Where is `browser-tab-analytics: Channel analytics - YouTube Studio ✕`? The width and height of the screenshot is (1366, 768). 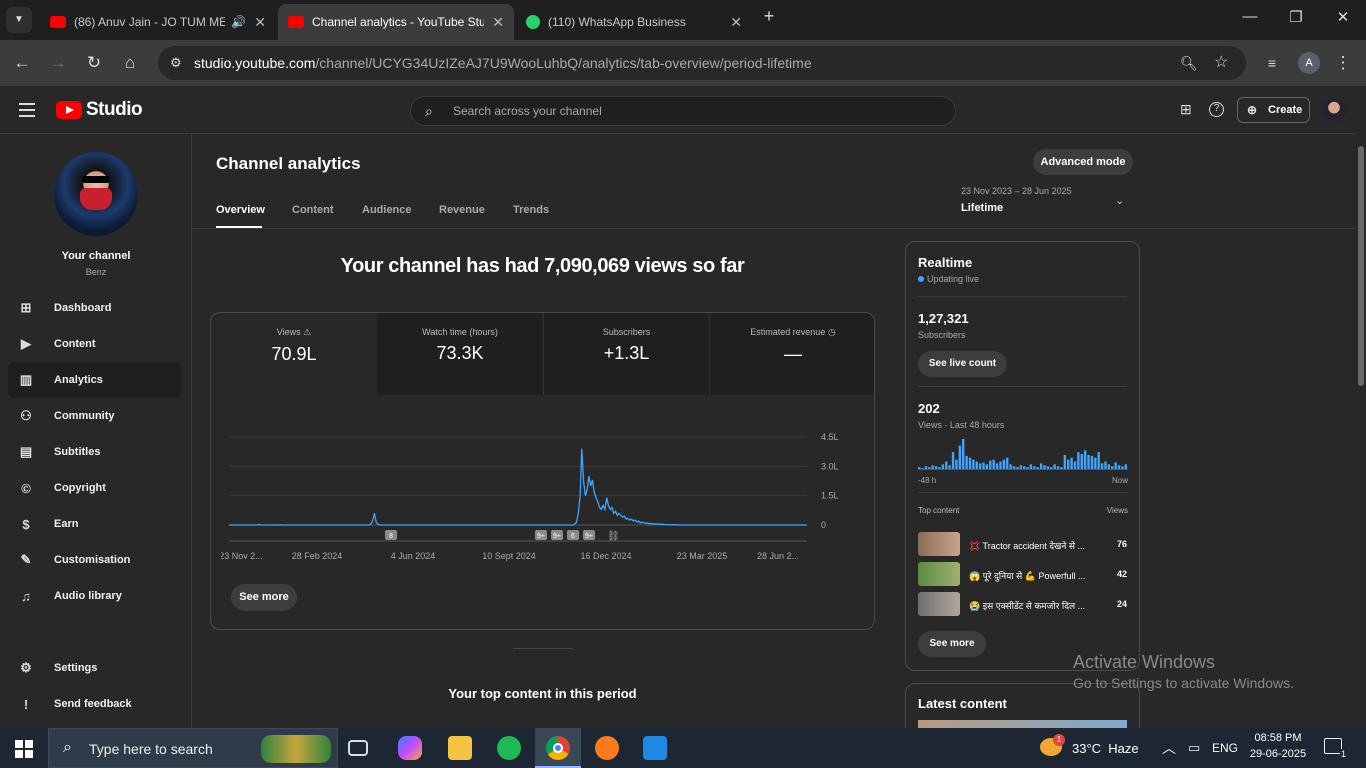
browser-tab-analytics: Channel analytics - YouTube Studio ✕ is located at coordinates (396, 22).